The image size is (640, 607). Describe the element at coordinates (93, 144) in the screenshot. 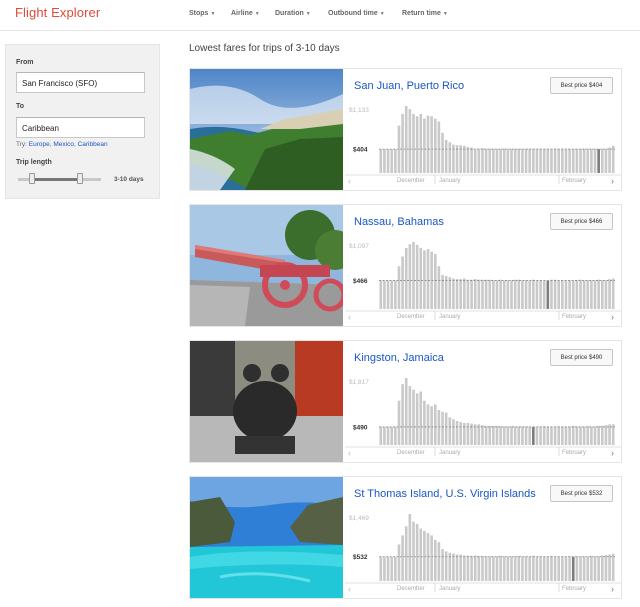

I see `suggestion-caribbean: Caribbean` at that location.